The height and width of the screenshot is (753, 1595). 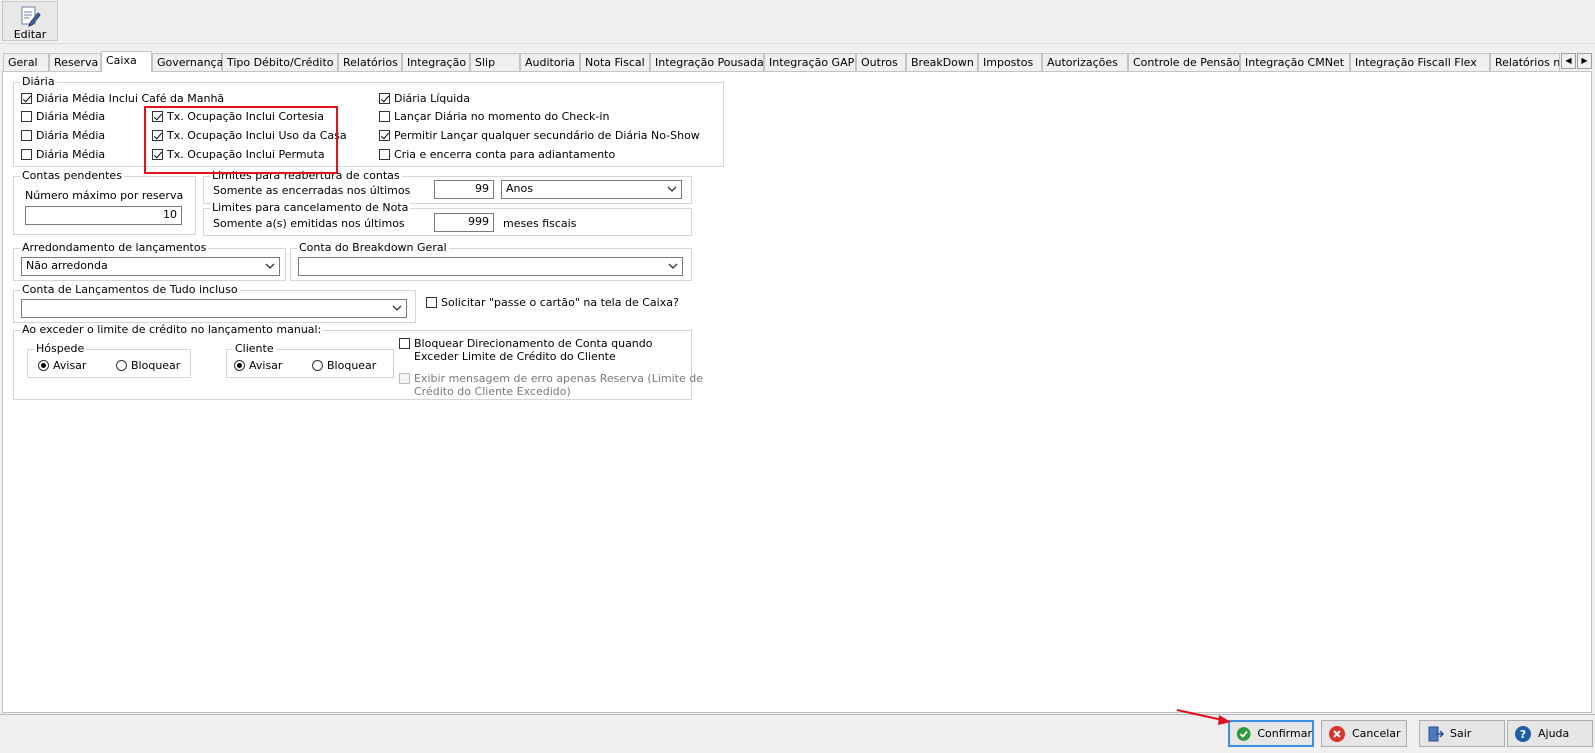 What do you see at coordinates (1295, 62) in the screenshot?
I see `tab-integracao-cmnet: Integração CMNet` at bounding box center [1295, 62].